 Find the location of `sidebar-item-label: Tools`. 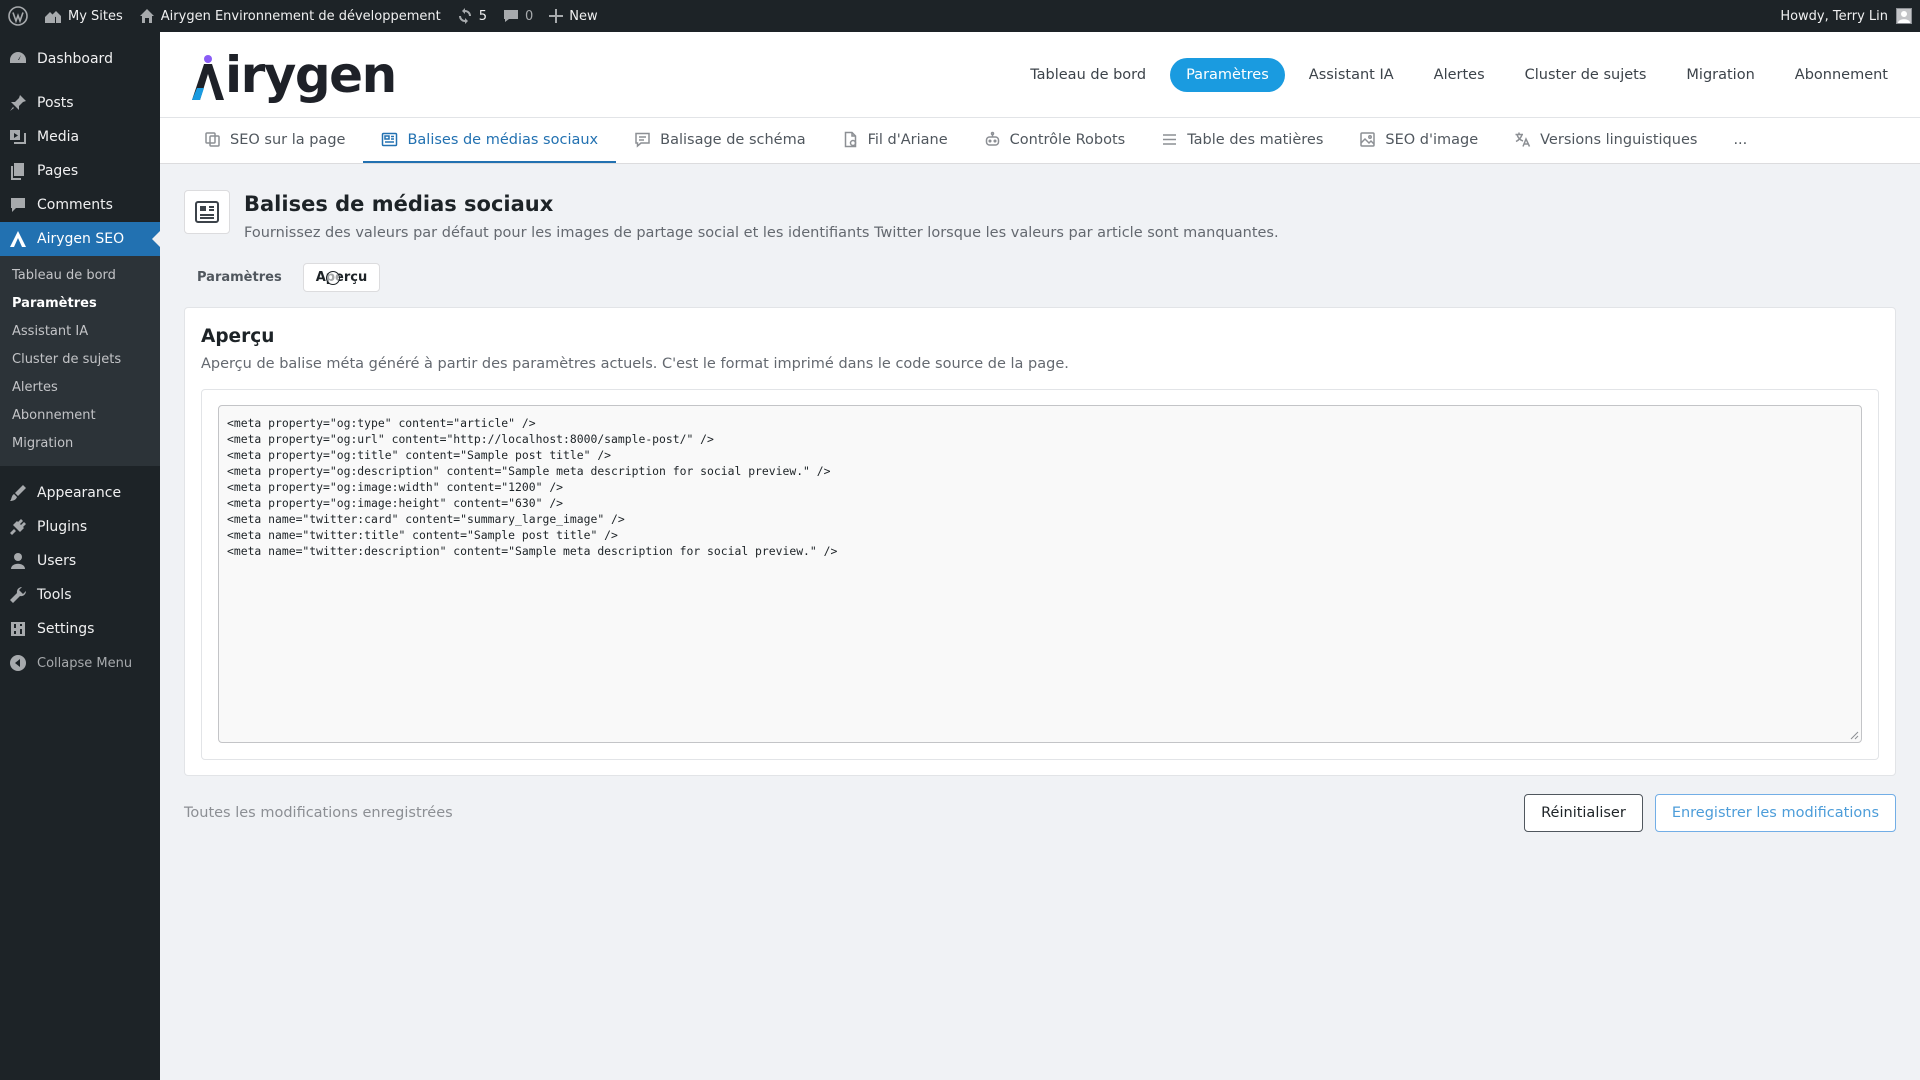

sidebar-item-label: Tools is located at coordinates (54, 595).